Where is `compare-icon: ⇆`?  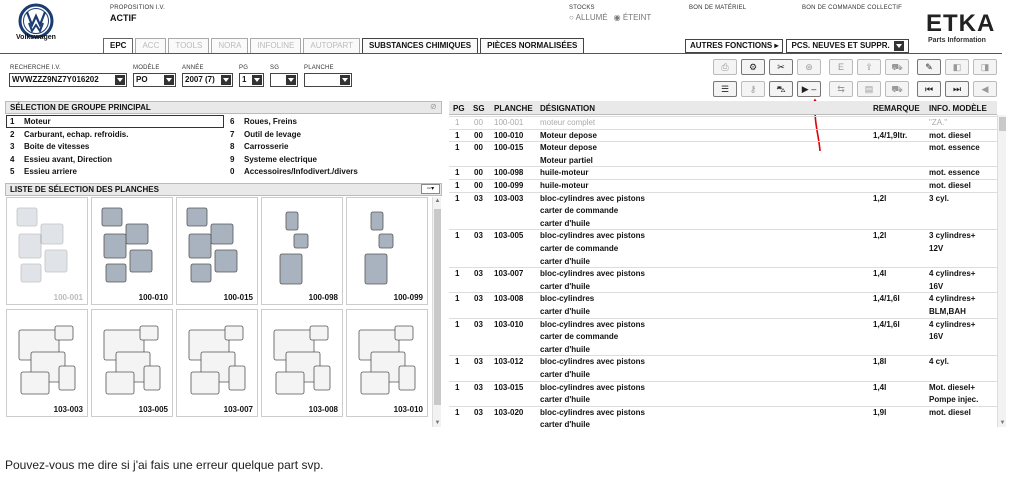
compare-icon: ⇆ is located at coordinates (841, 89).